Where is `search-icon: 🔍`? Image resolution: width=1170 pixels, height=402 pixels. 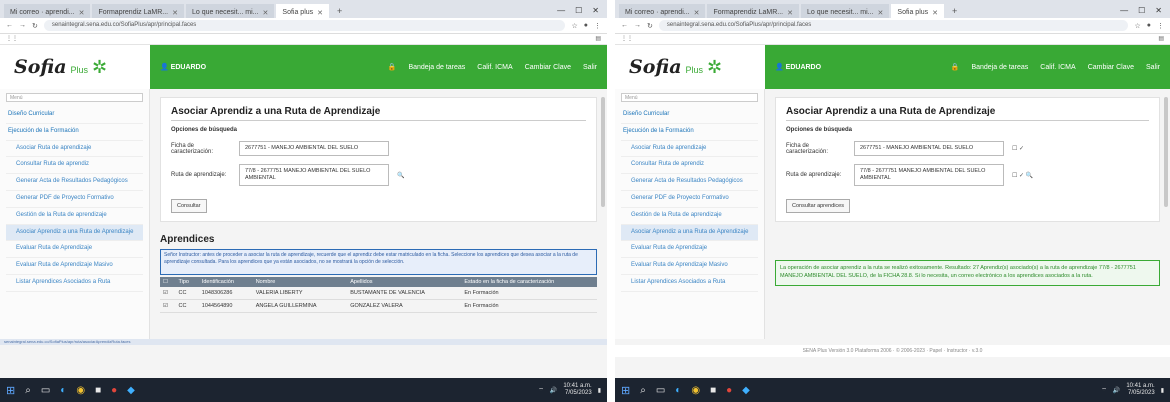 search-icon: 🔍 is located at coordinates (400, 175).